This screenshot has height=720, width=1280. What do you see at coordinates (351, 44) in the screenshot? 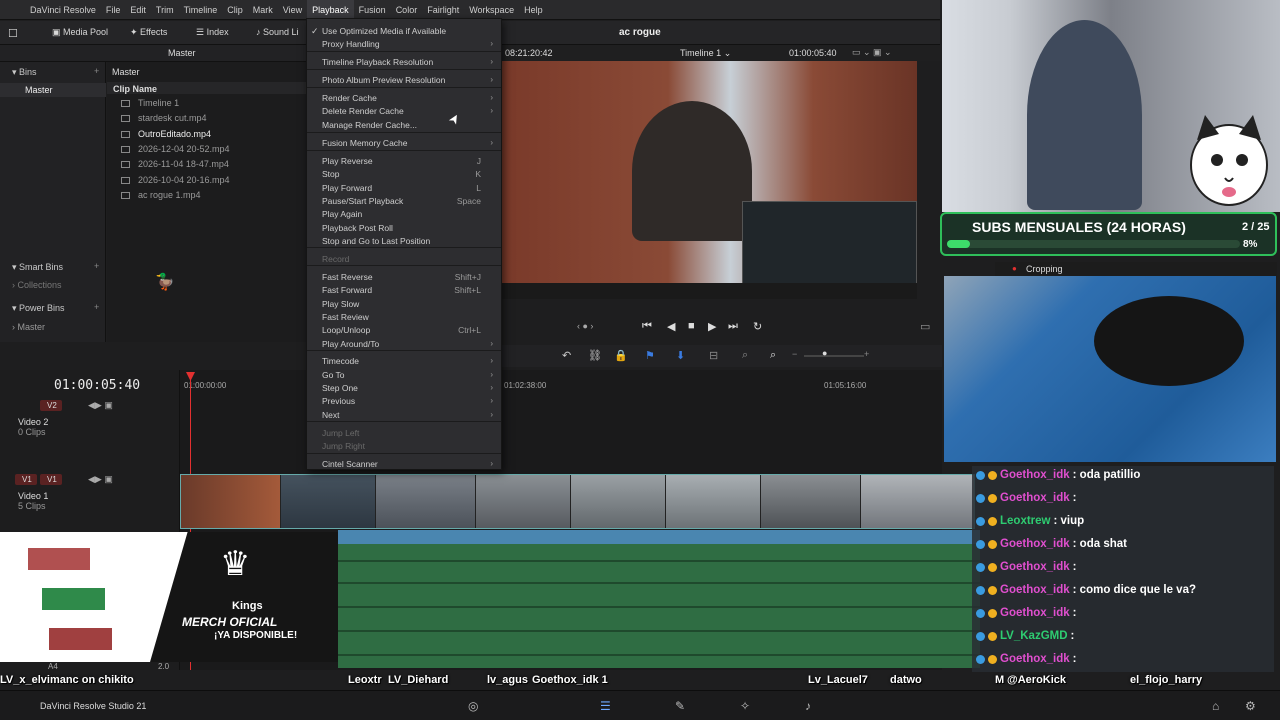
I see `menu-item-proxy-handling: Proxy Handling` at bounding box center [351, 44].